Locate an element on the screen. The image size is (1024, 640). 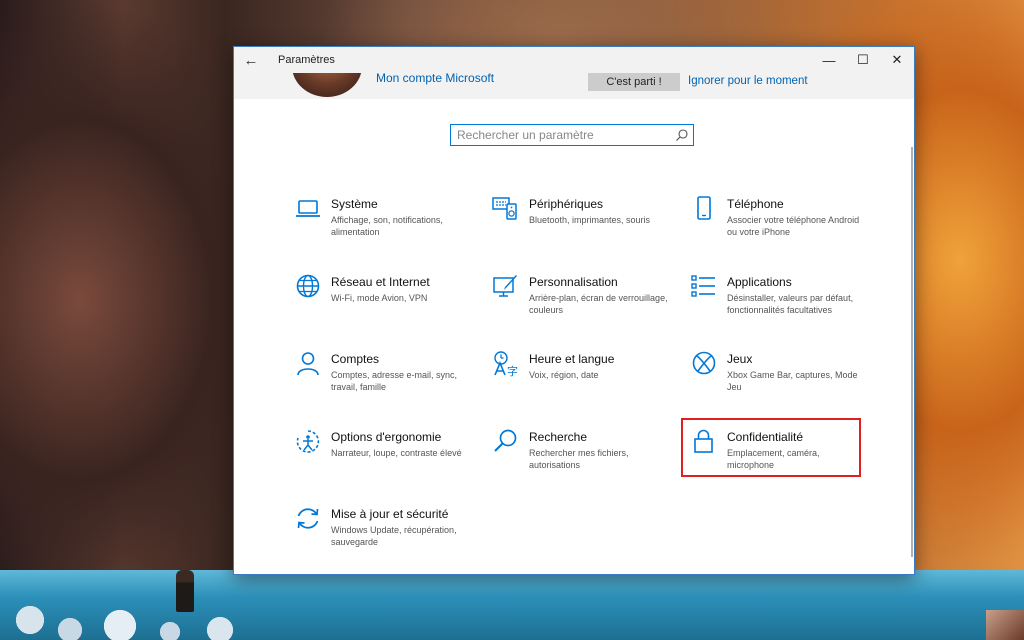
lock-icon is located at coordinates (704, 442).